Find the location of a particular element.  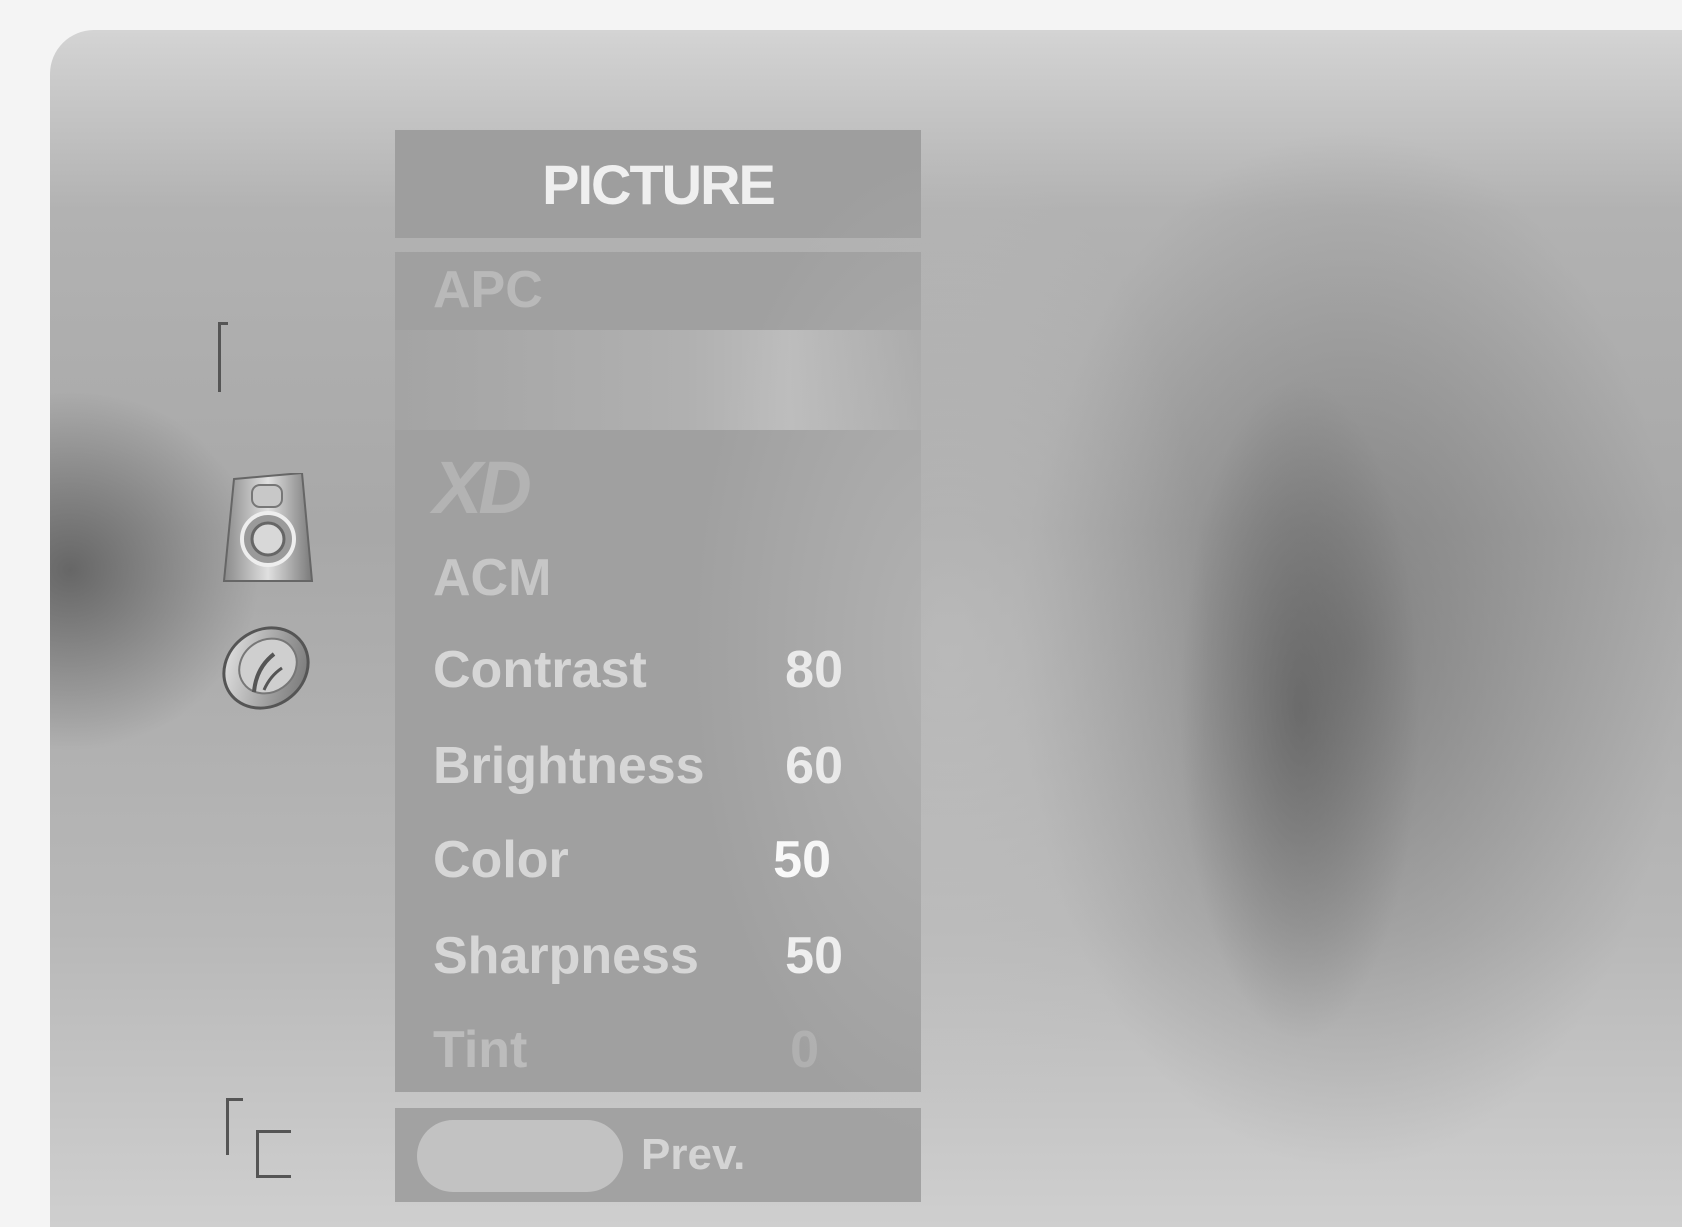

menu-item-selected is located at coordinates (658, 380).